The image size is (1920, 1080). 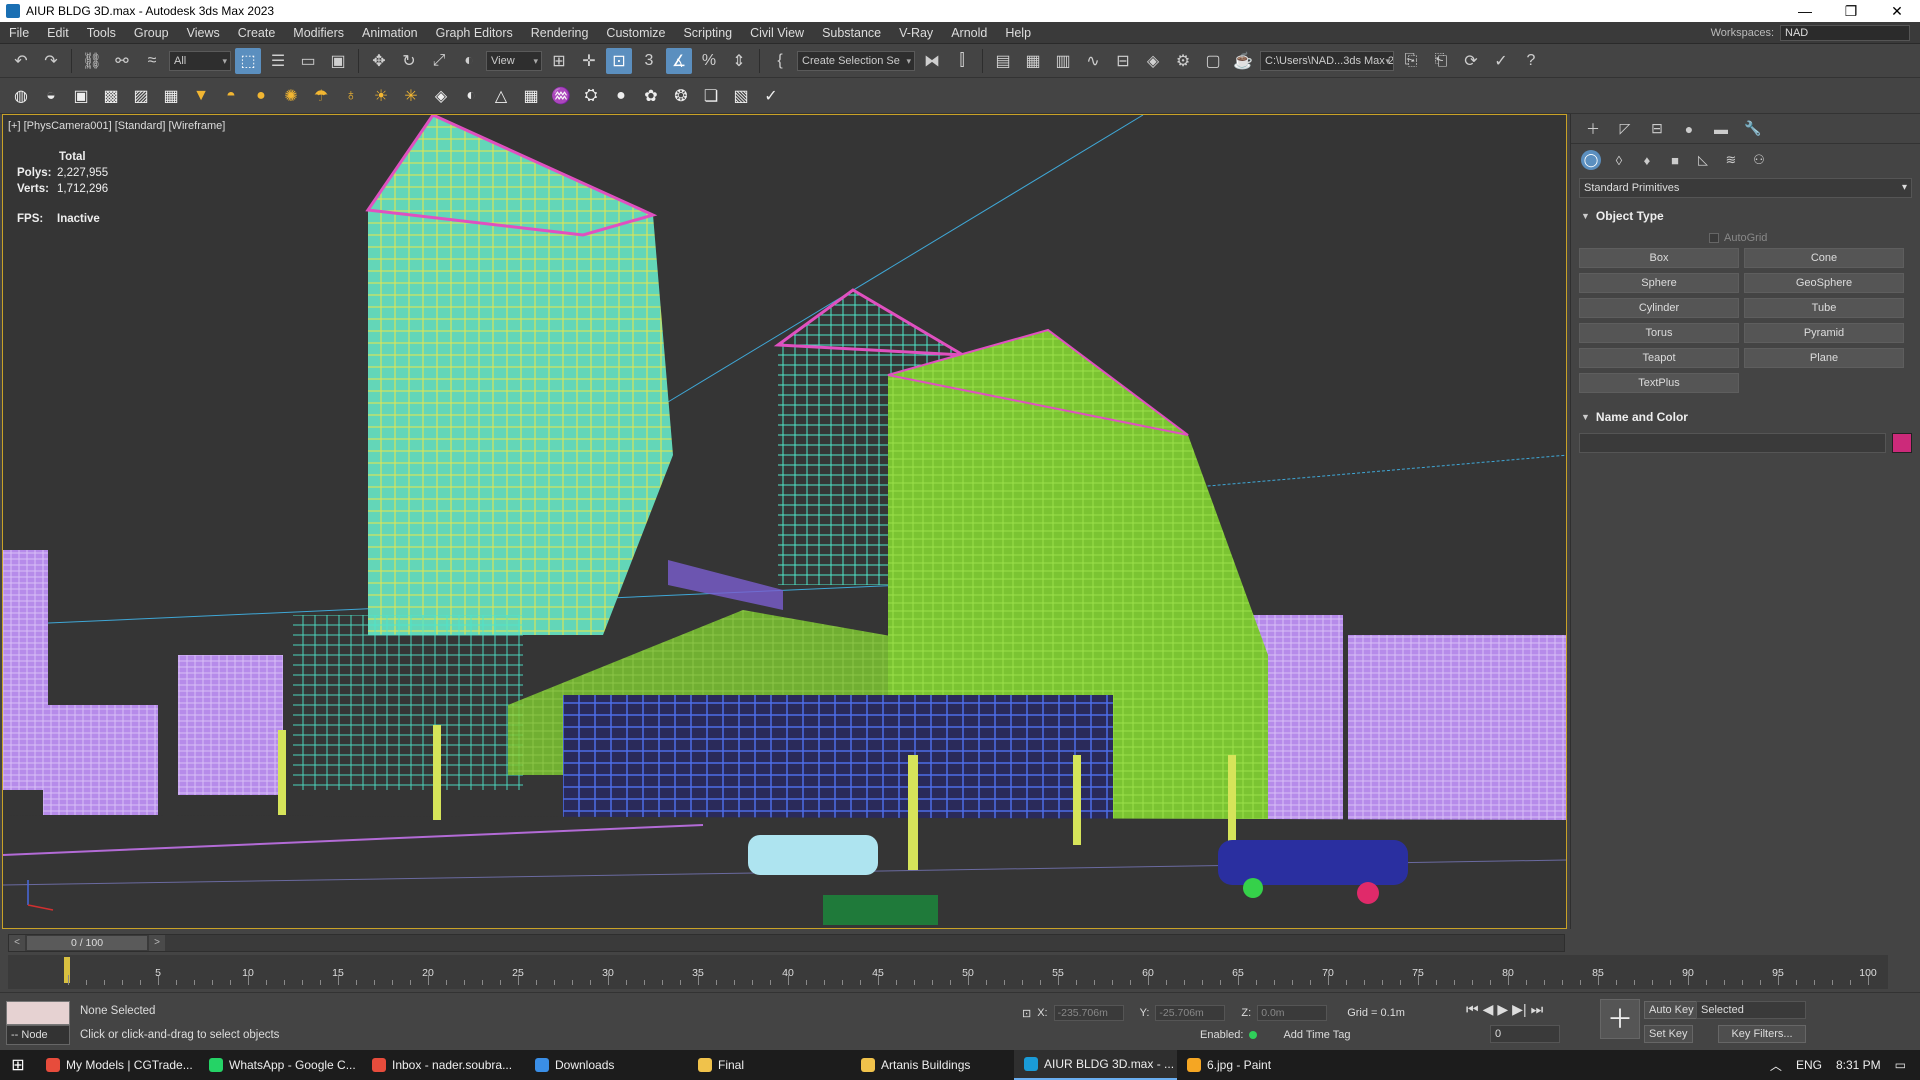 I want to click on time-slider: < 0 / 100 >, so click(x=786, y=943).